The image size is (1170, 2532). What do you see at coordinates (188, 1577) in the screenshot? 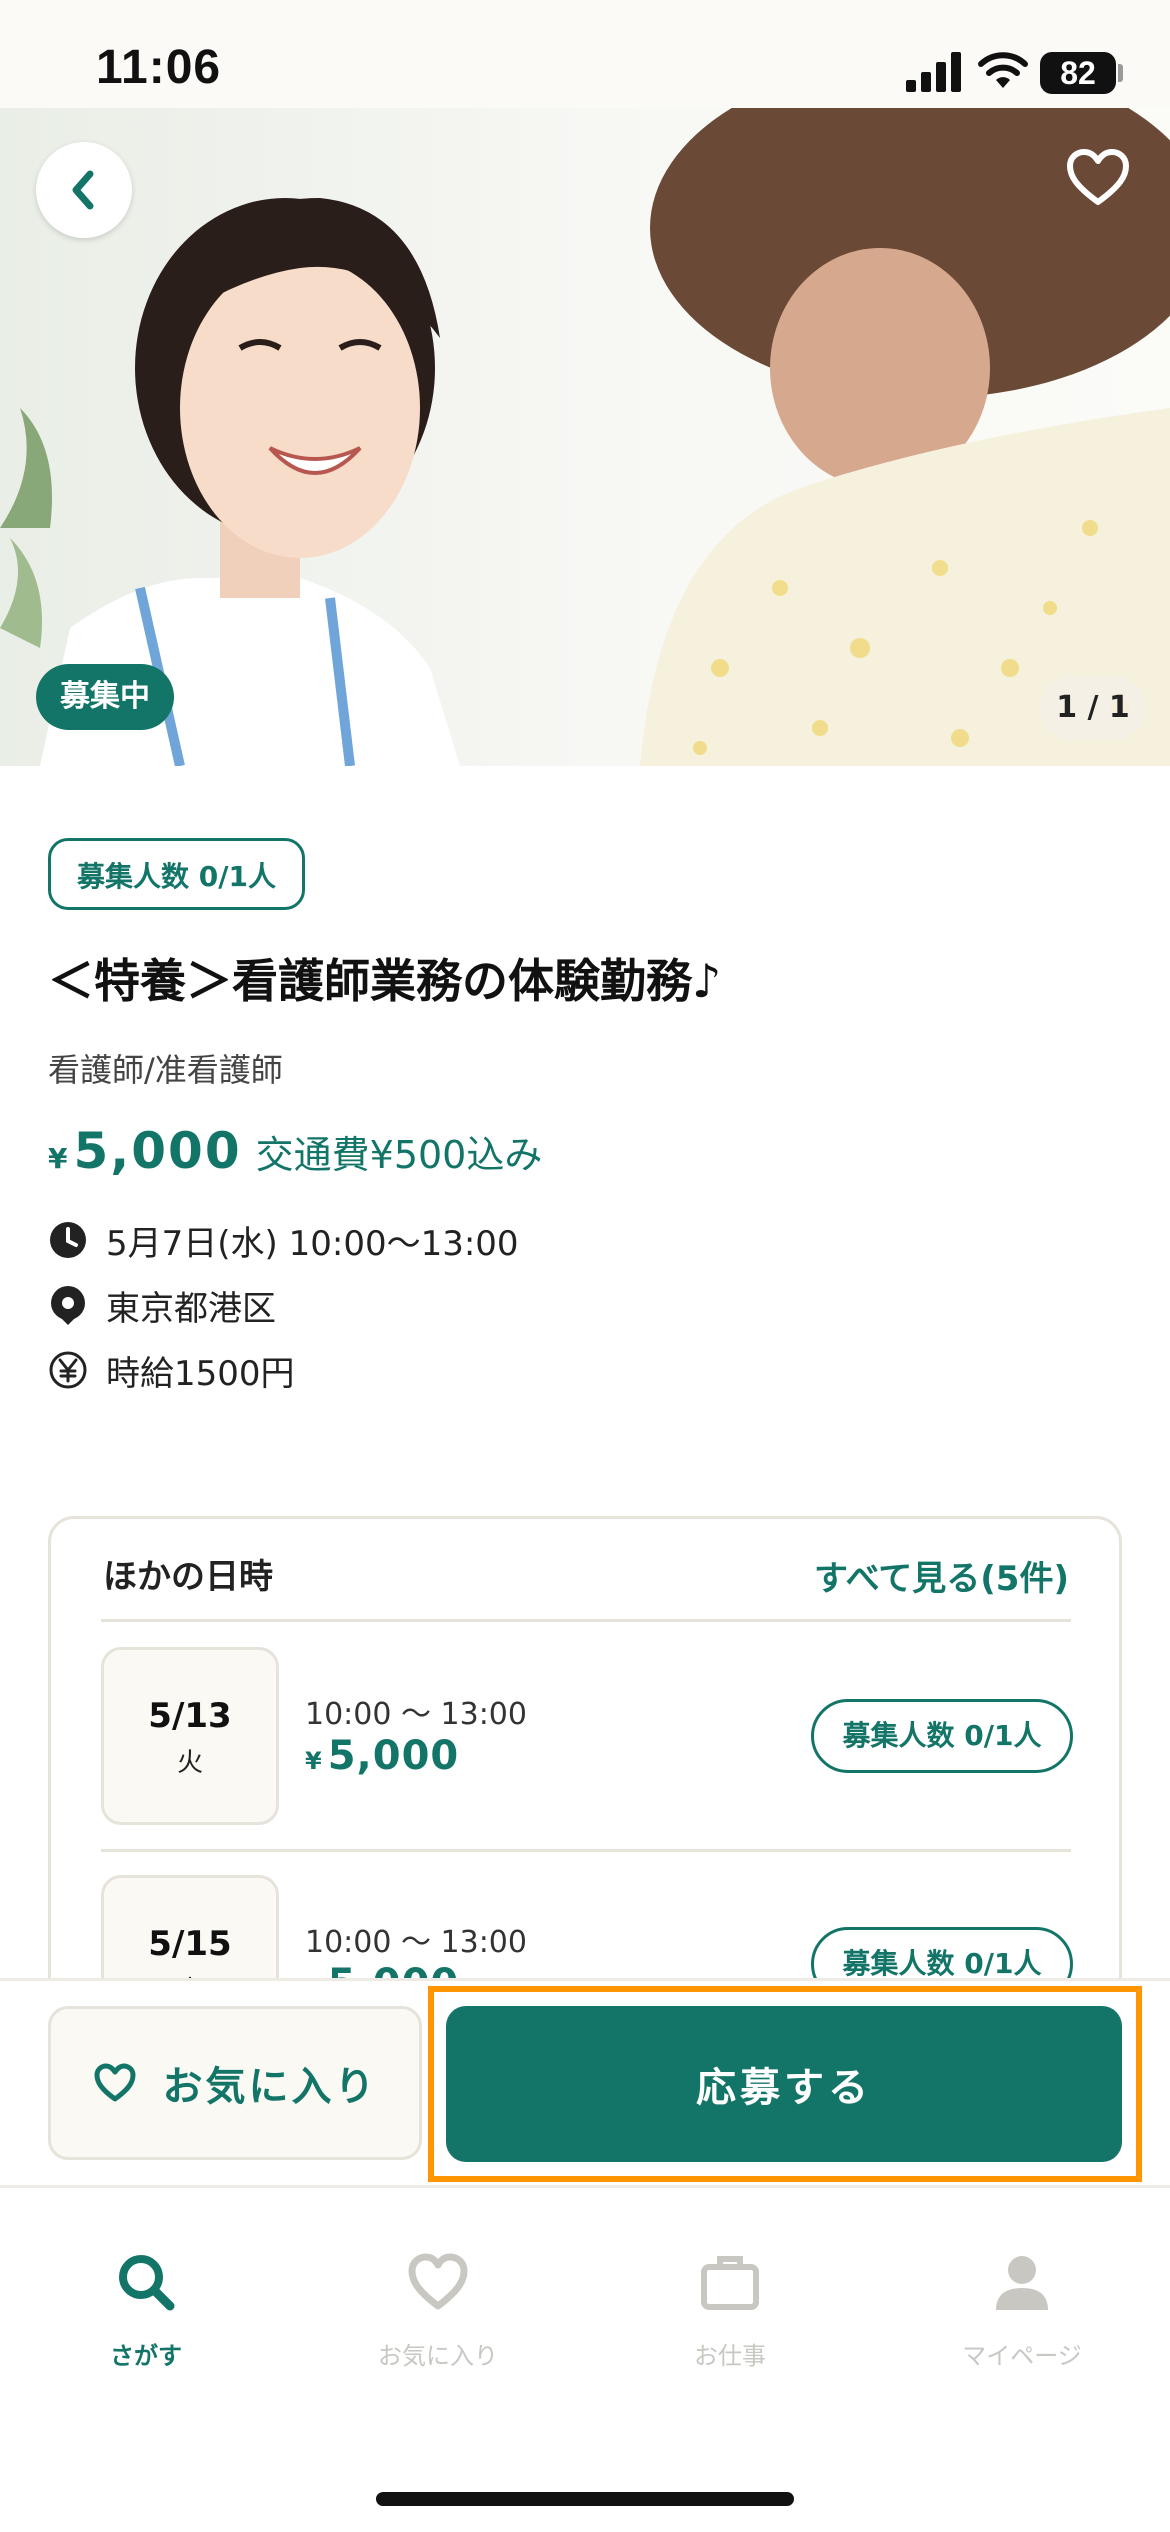
I see `other-dates-title: ほかの日時` at bounding box center [188, 1577].